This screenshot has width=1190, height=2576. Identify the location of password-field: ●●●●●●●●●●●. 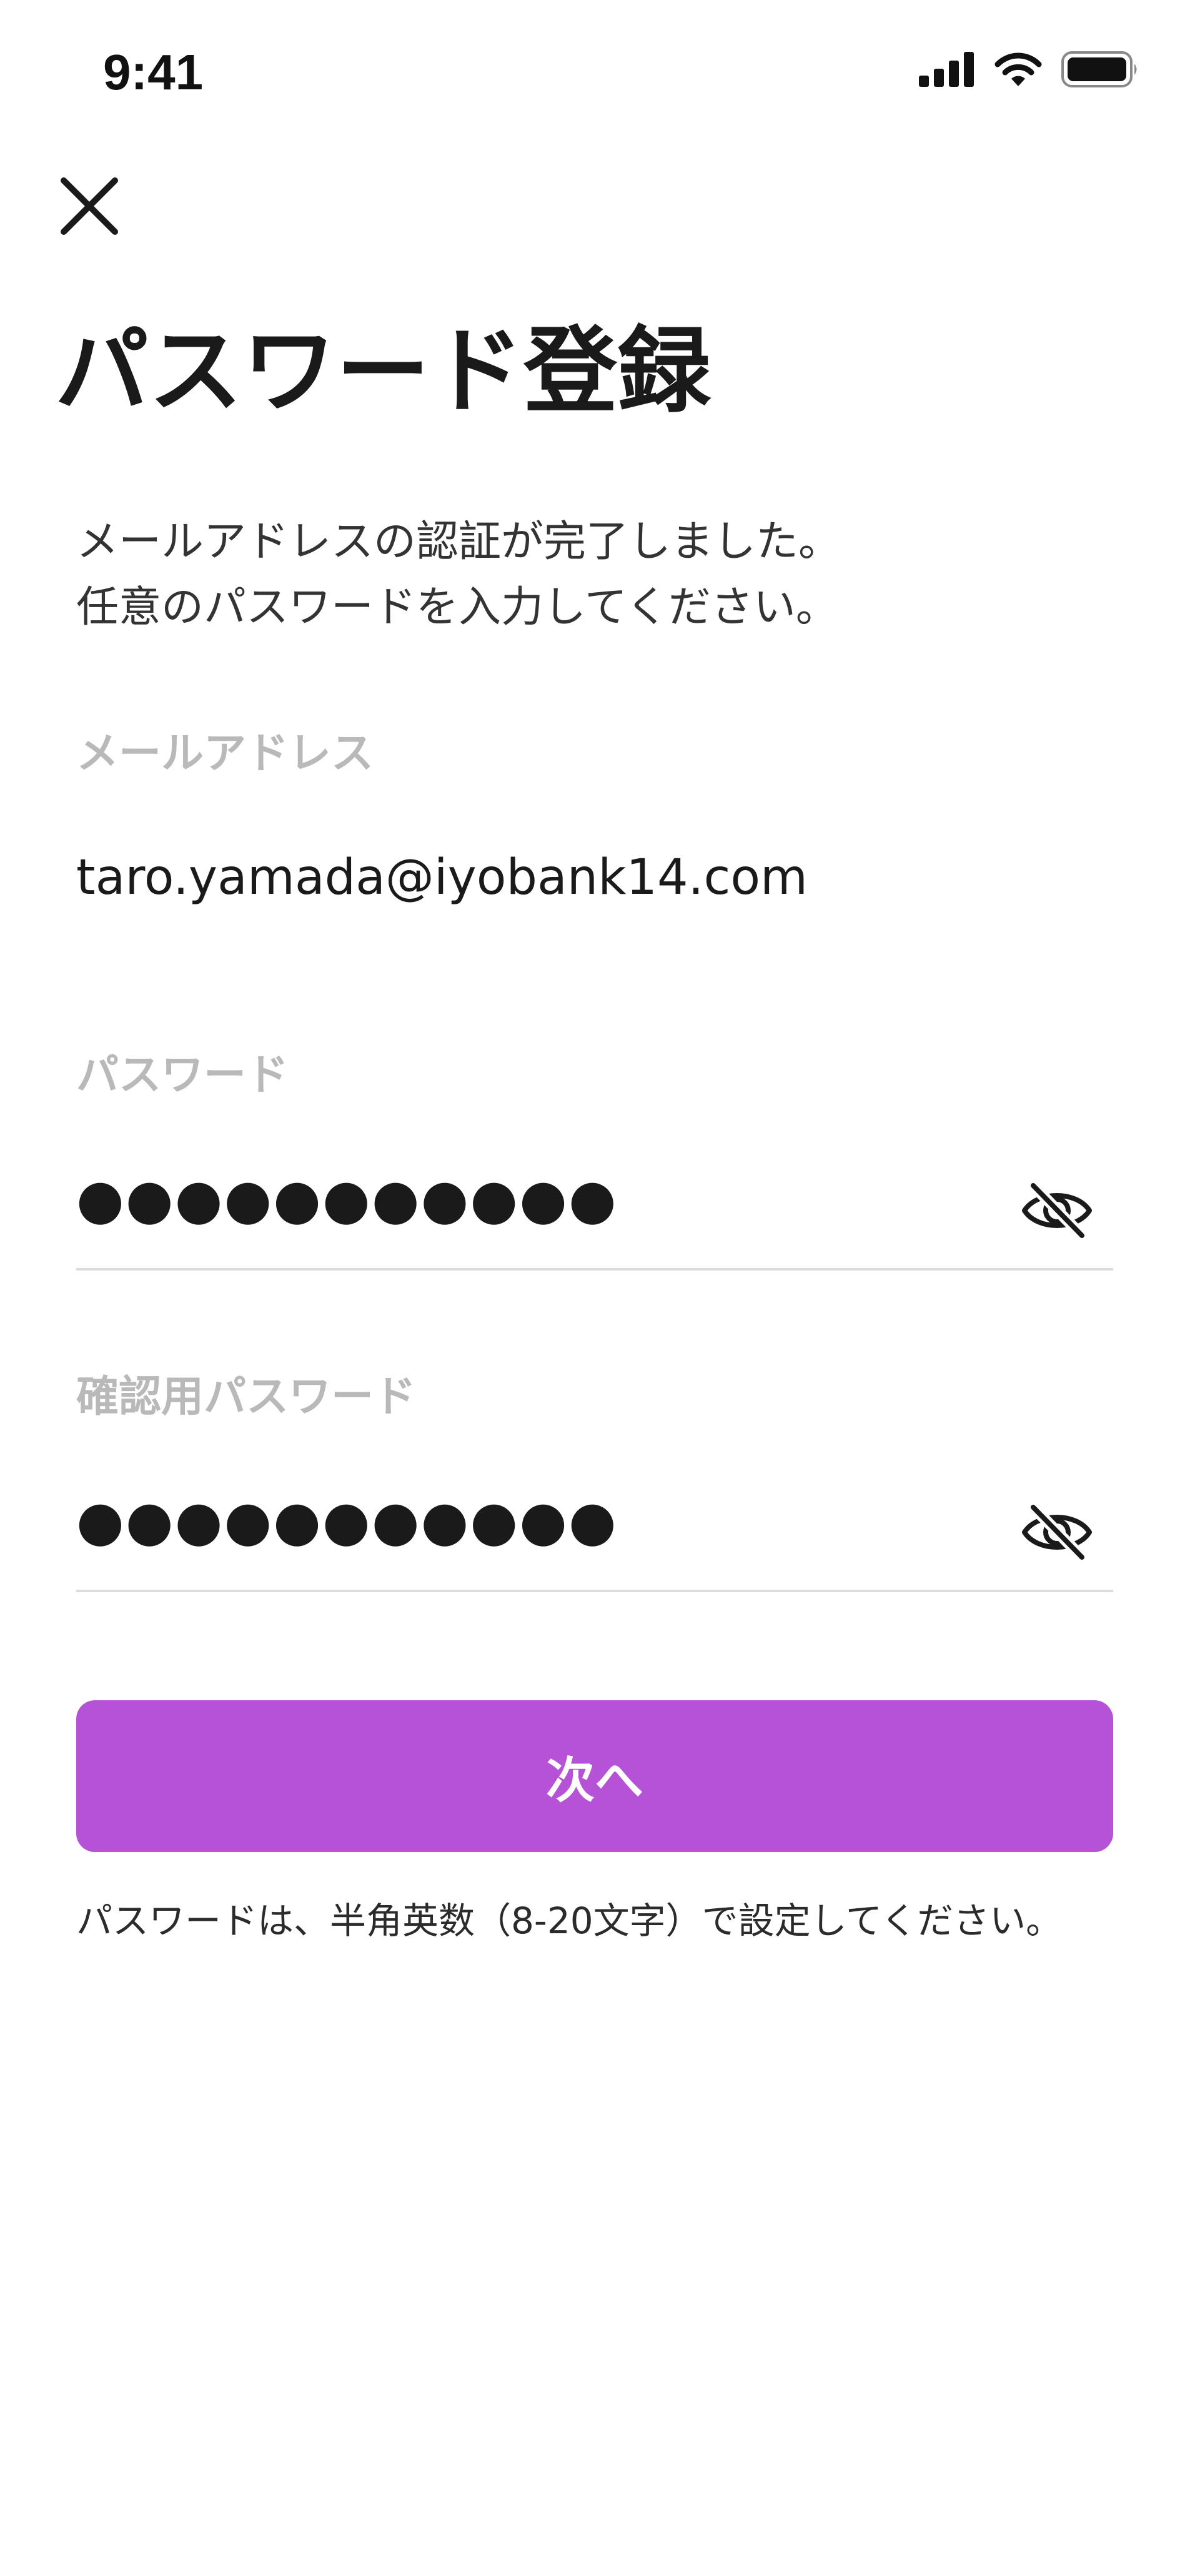
(594, 1207).